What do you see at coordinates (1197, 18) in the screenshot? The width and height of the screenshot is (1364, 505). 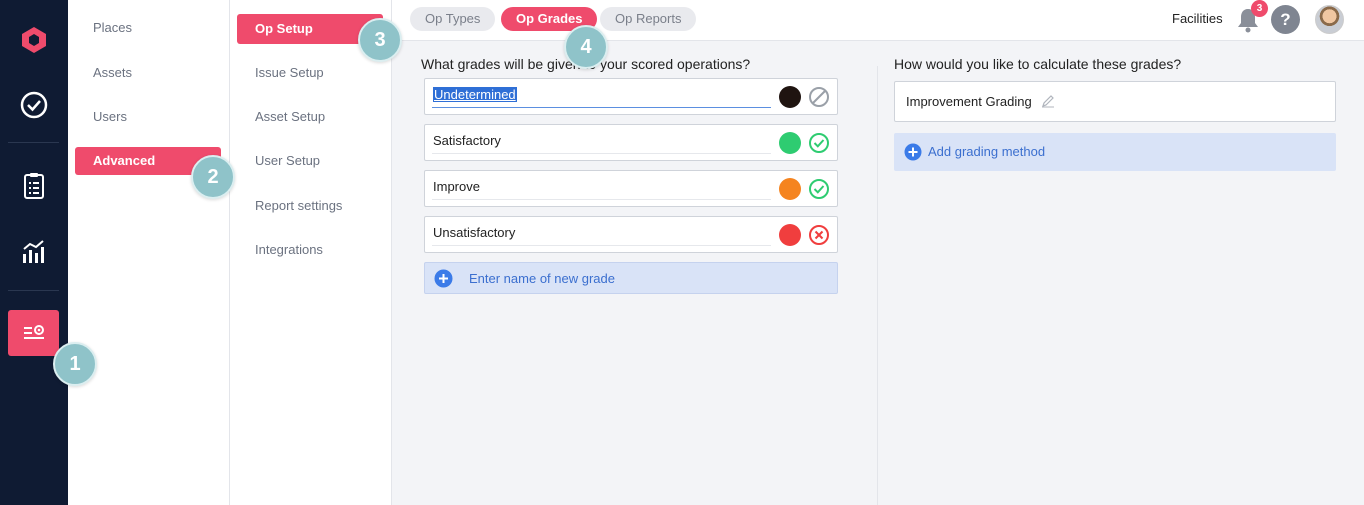 I see `facilities-label: Facilities` at bounding box center [1197, 18].